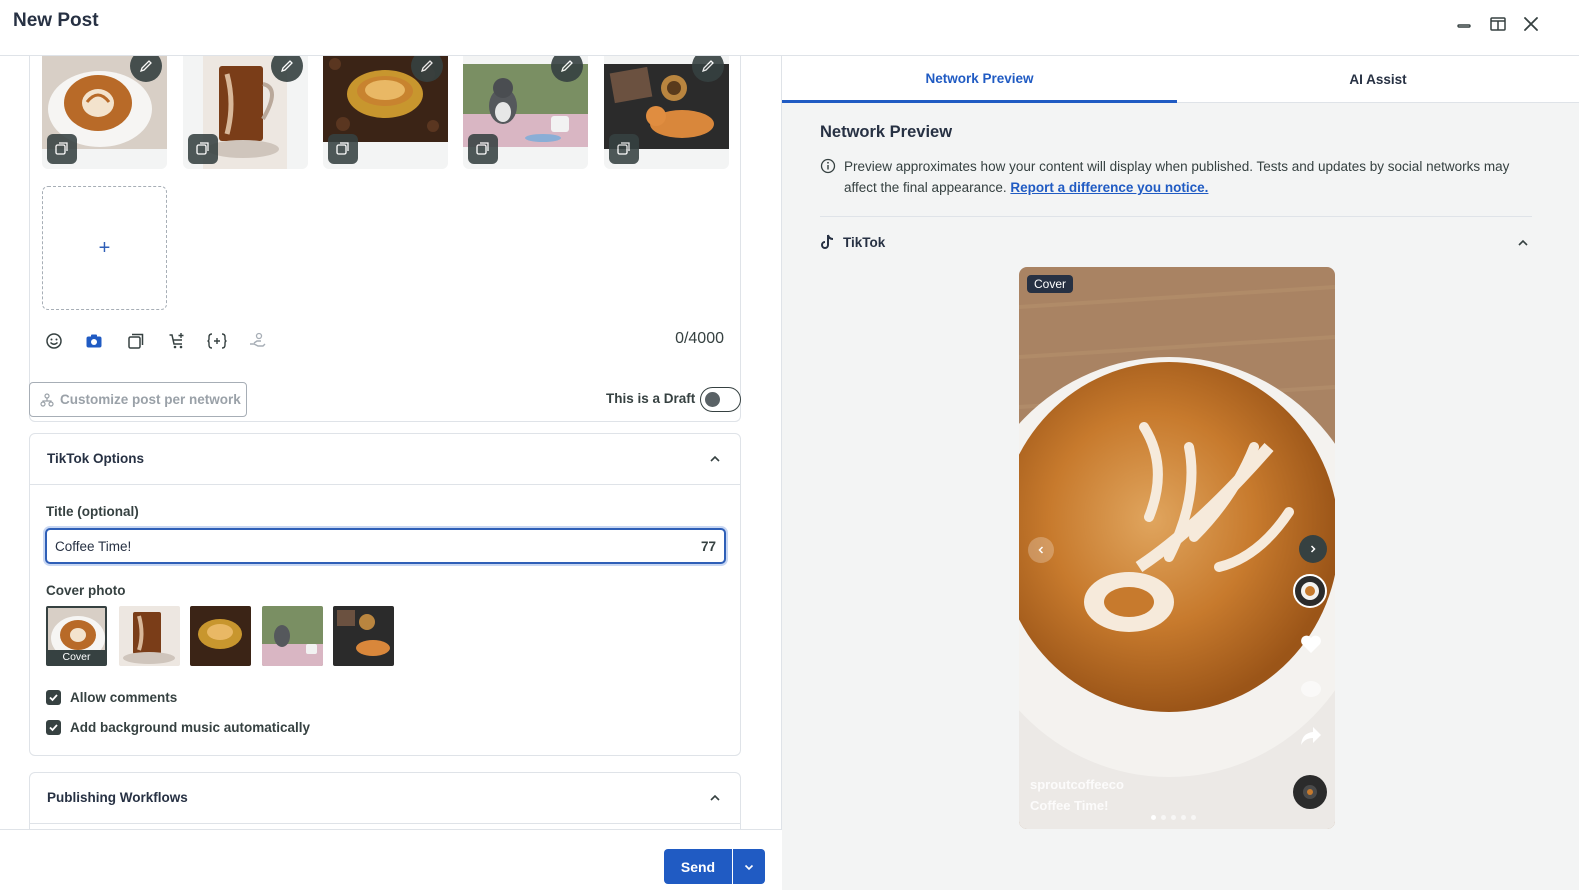 This screenshot has height=890, width=1579. I want to click on draft-toggle, so click(720, 399).